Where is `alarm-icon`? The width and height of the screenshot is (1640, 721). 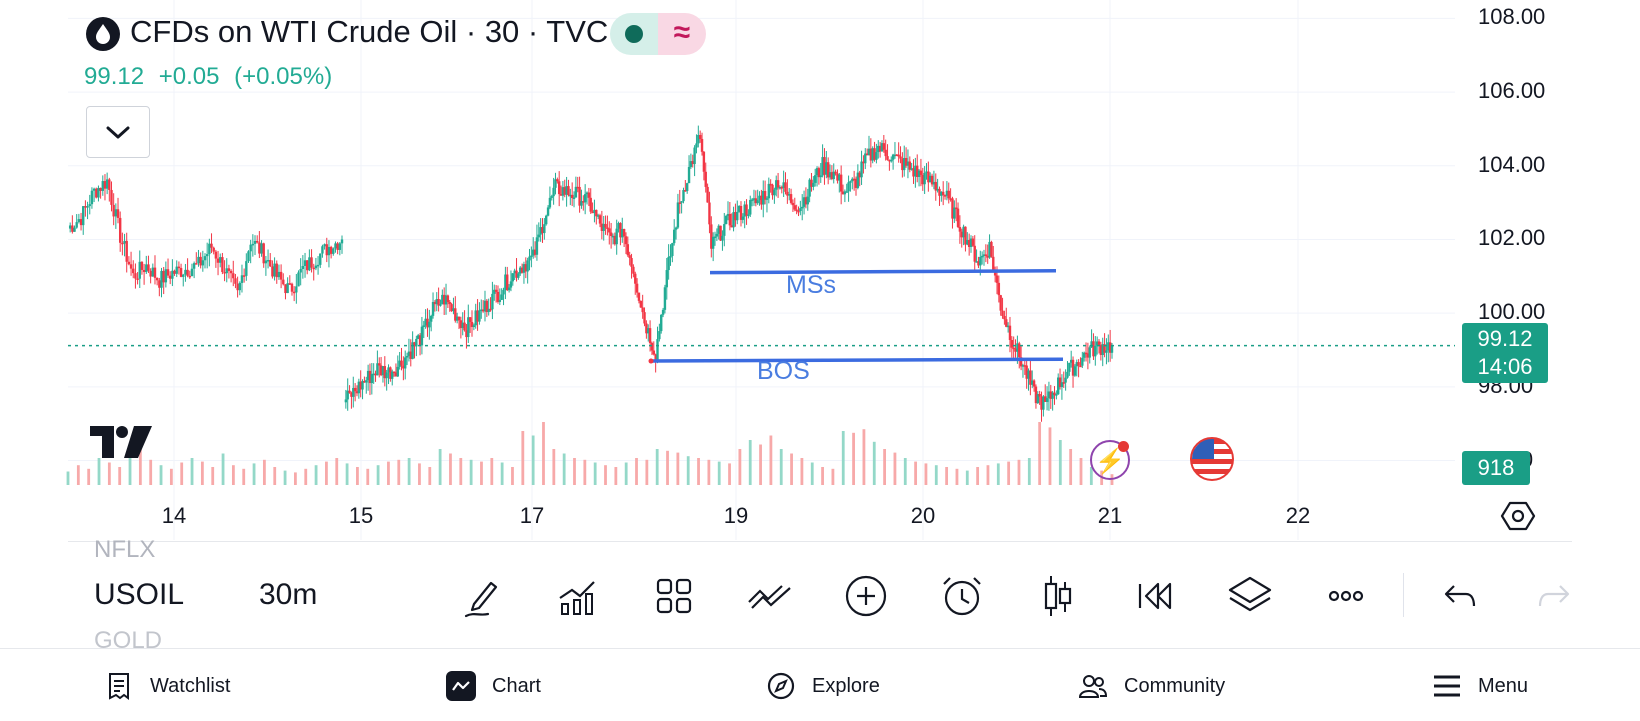 alarm-icon is located at coordinates (962, 596).